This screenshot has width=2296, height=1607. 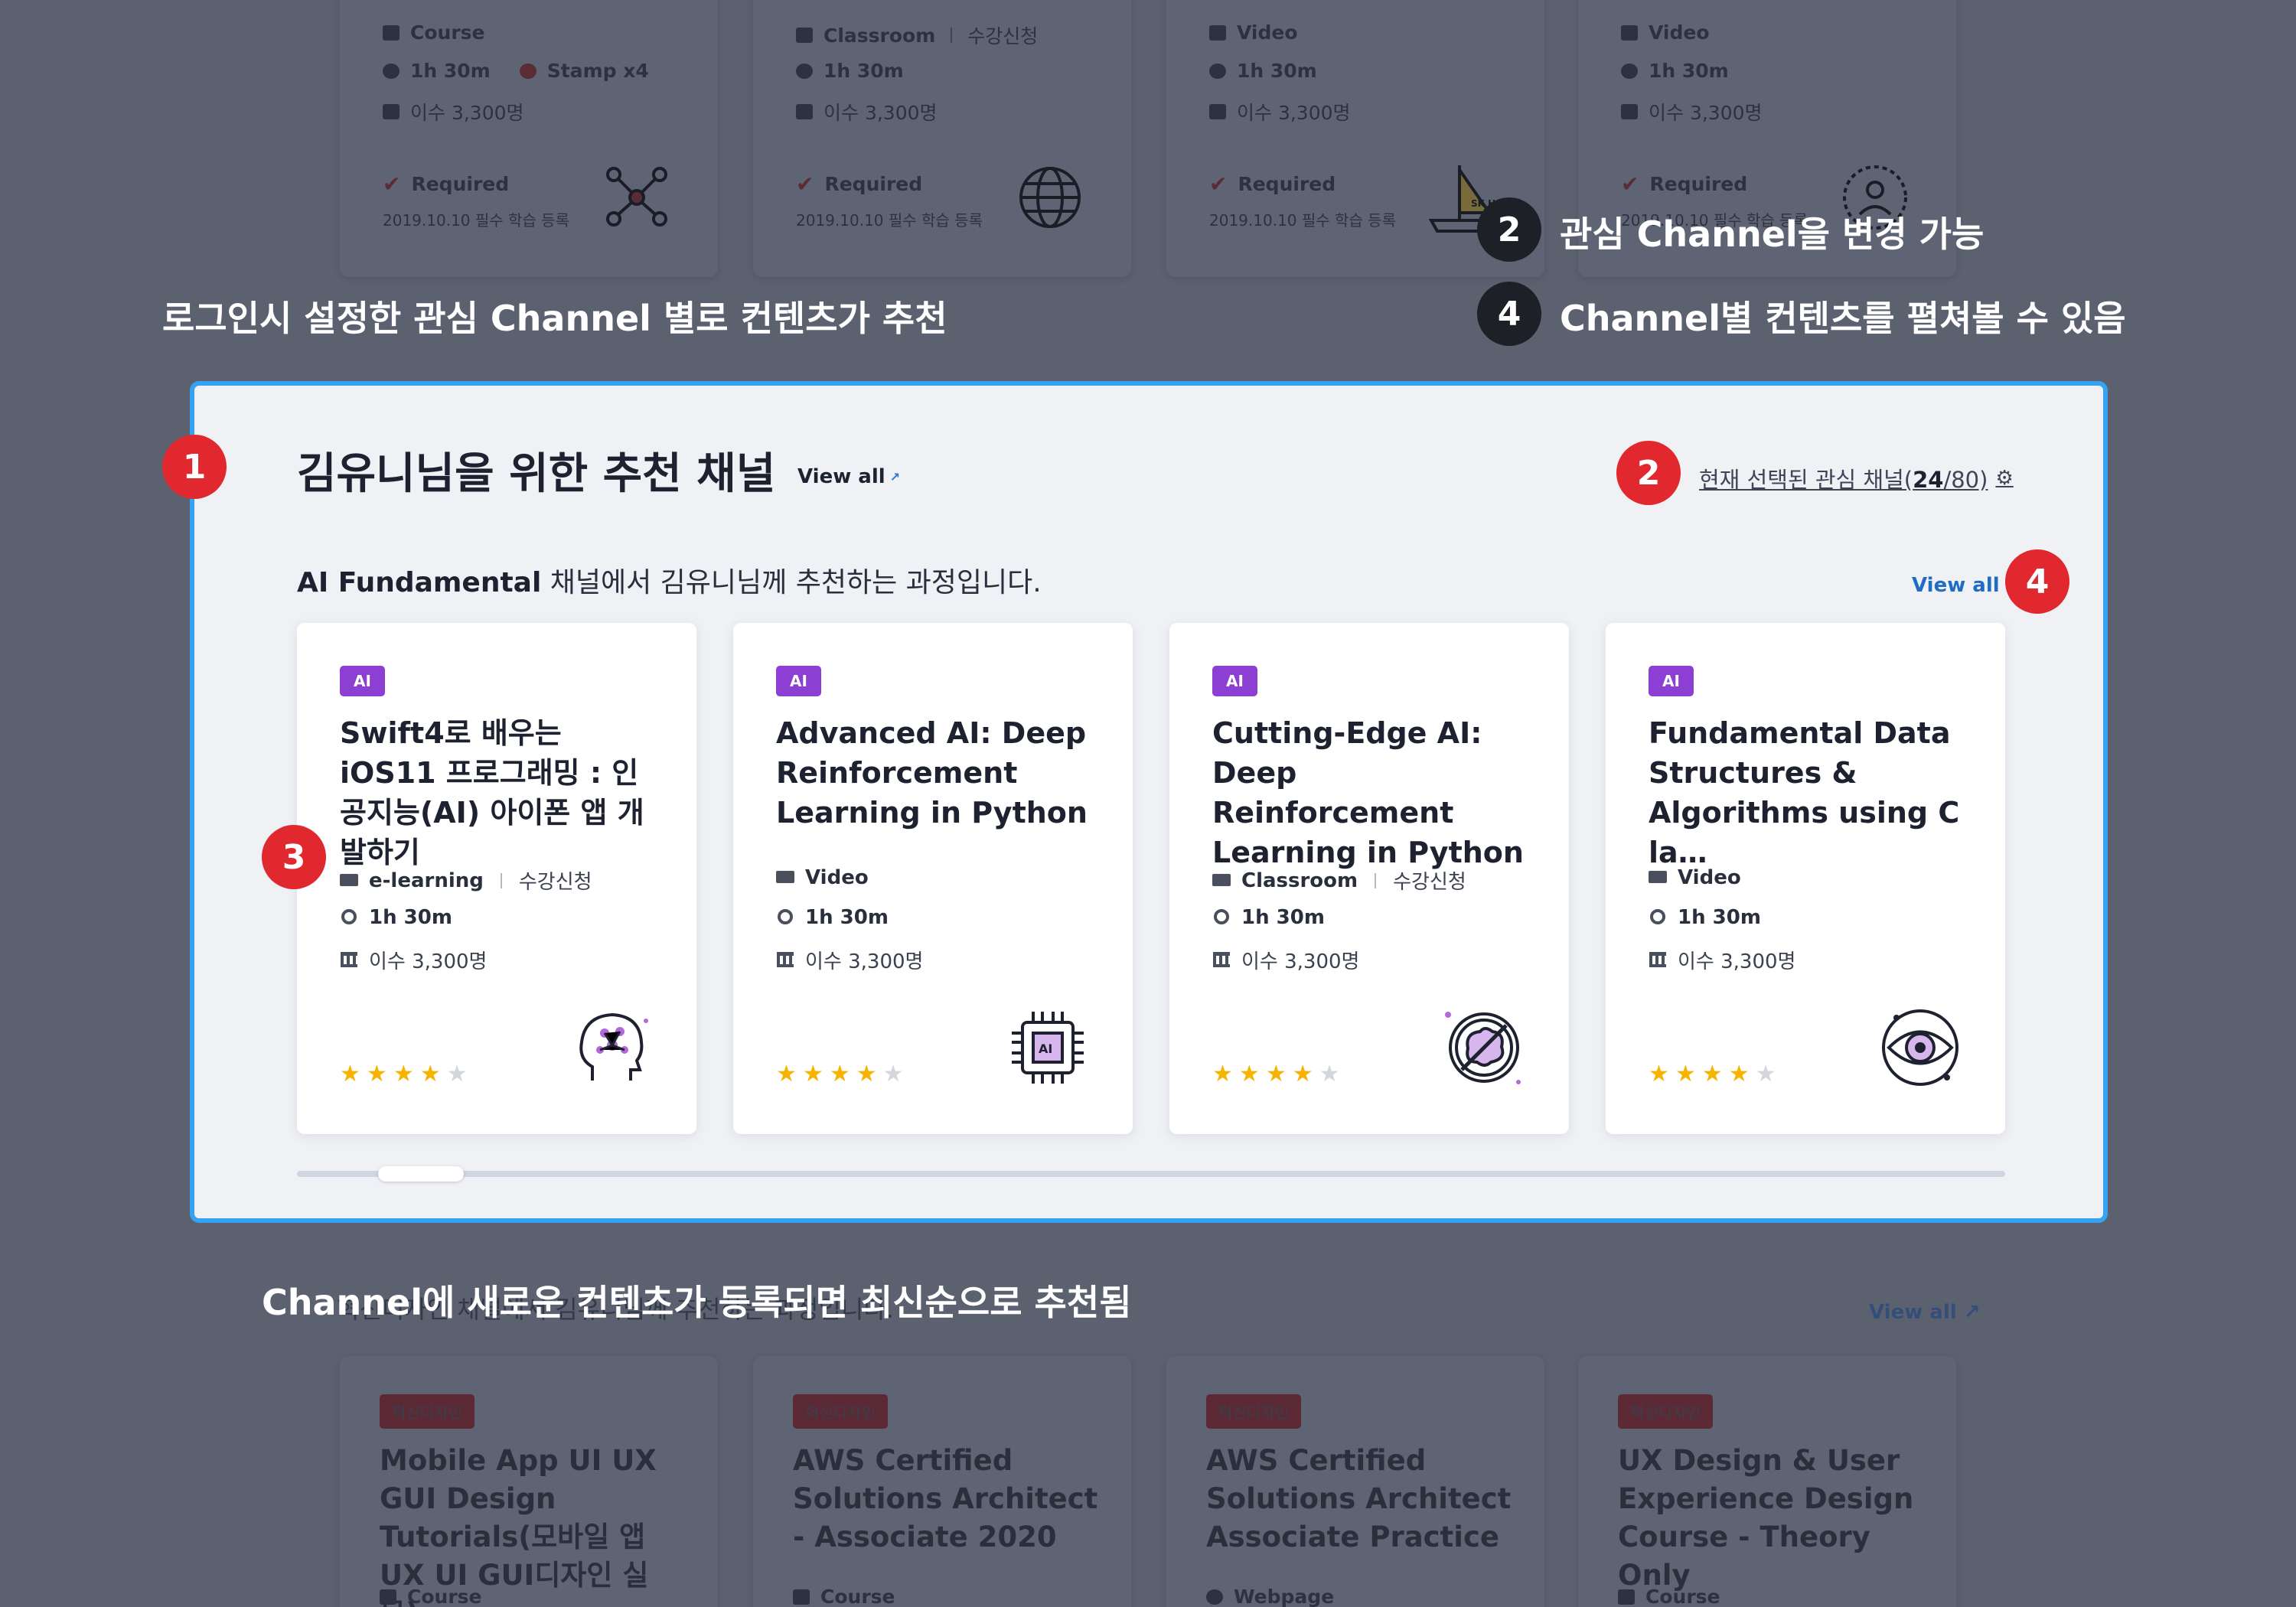 What do you see at coordinates (350, 881) in the screenshot?
I see `elearning-icon` at bounding box center [350, 881].